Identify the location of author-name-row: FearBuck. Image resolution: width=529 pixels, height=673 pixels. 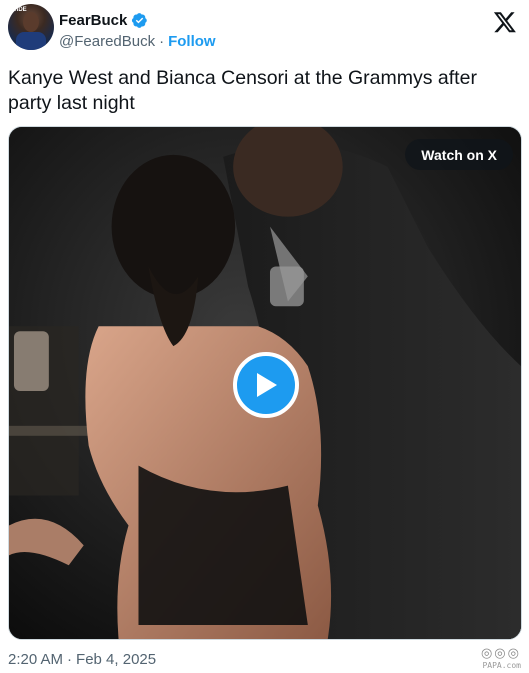
(103, 20).